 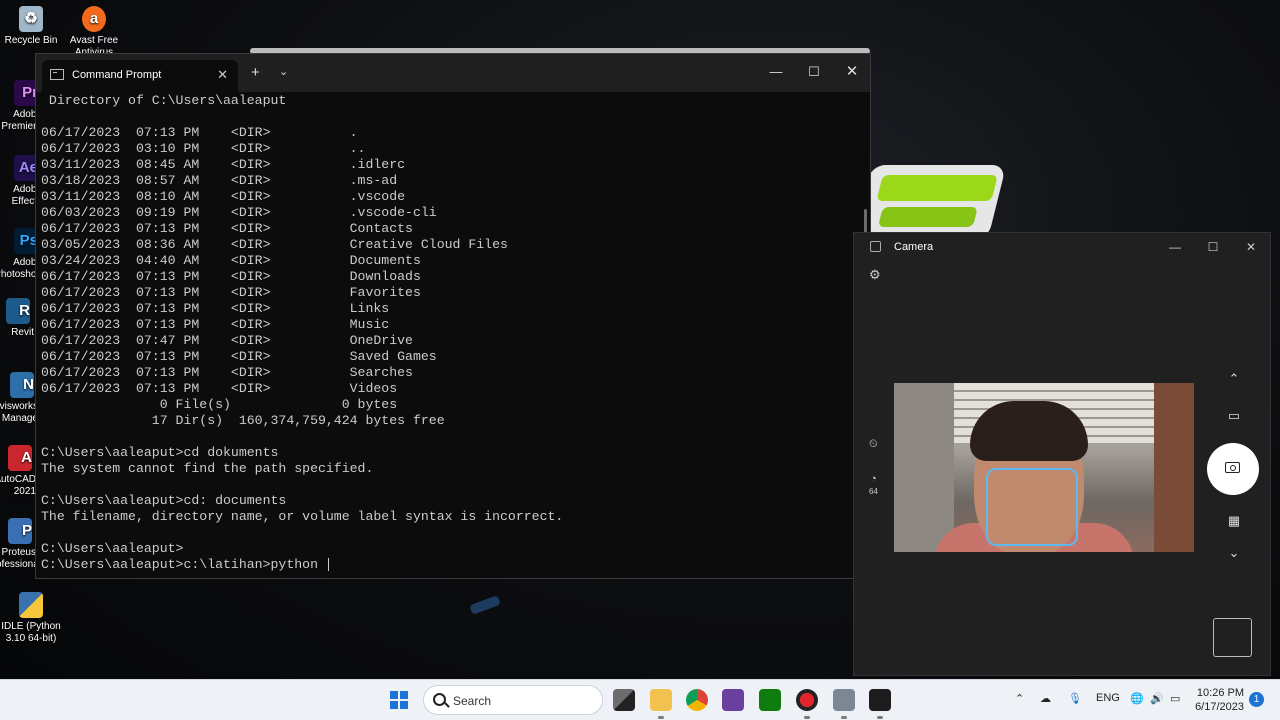 I want to click on hdr-icon: ◔ 64, so click(x=873, y=485).